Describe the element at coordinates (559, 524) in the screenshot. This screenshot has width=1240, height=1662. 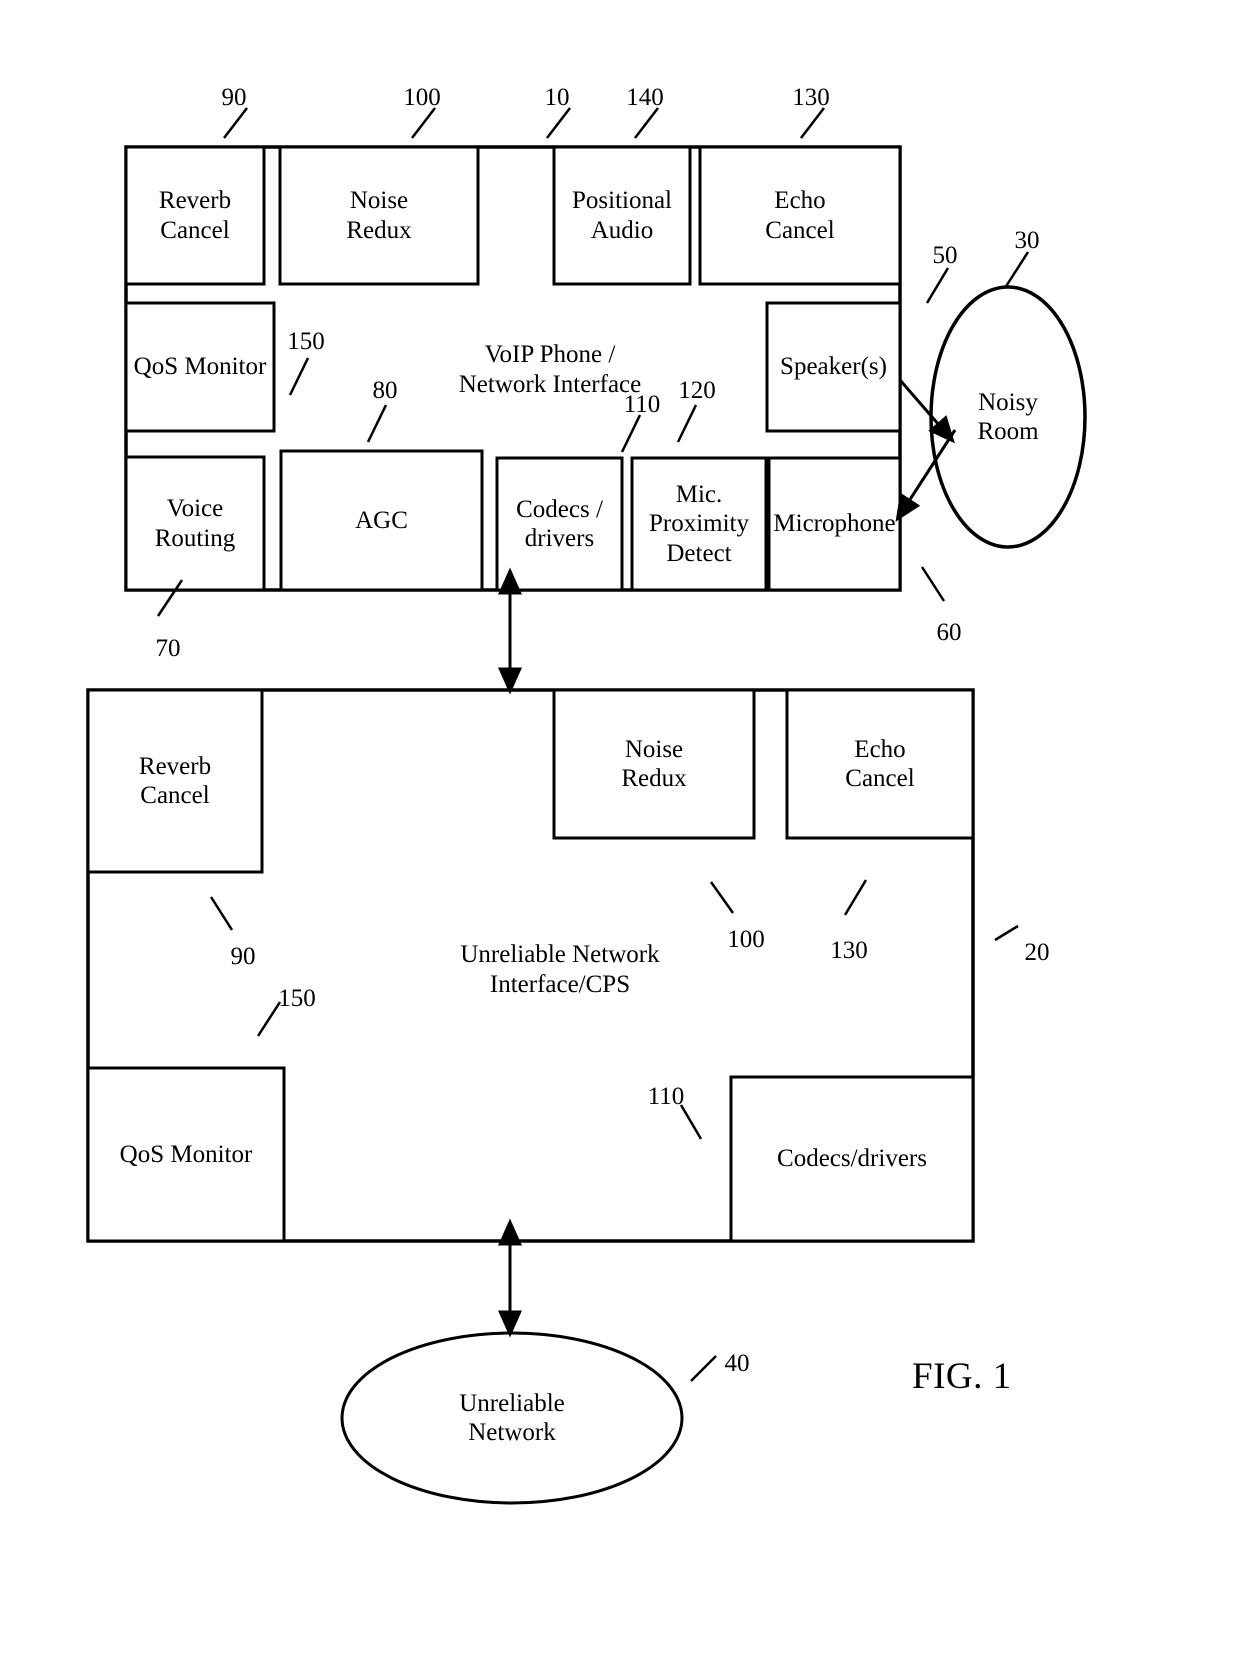
I see `box-codecs-drivers` at that location.